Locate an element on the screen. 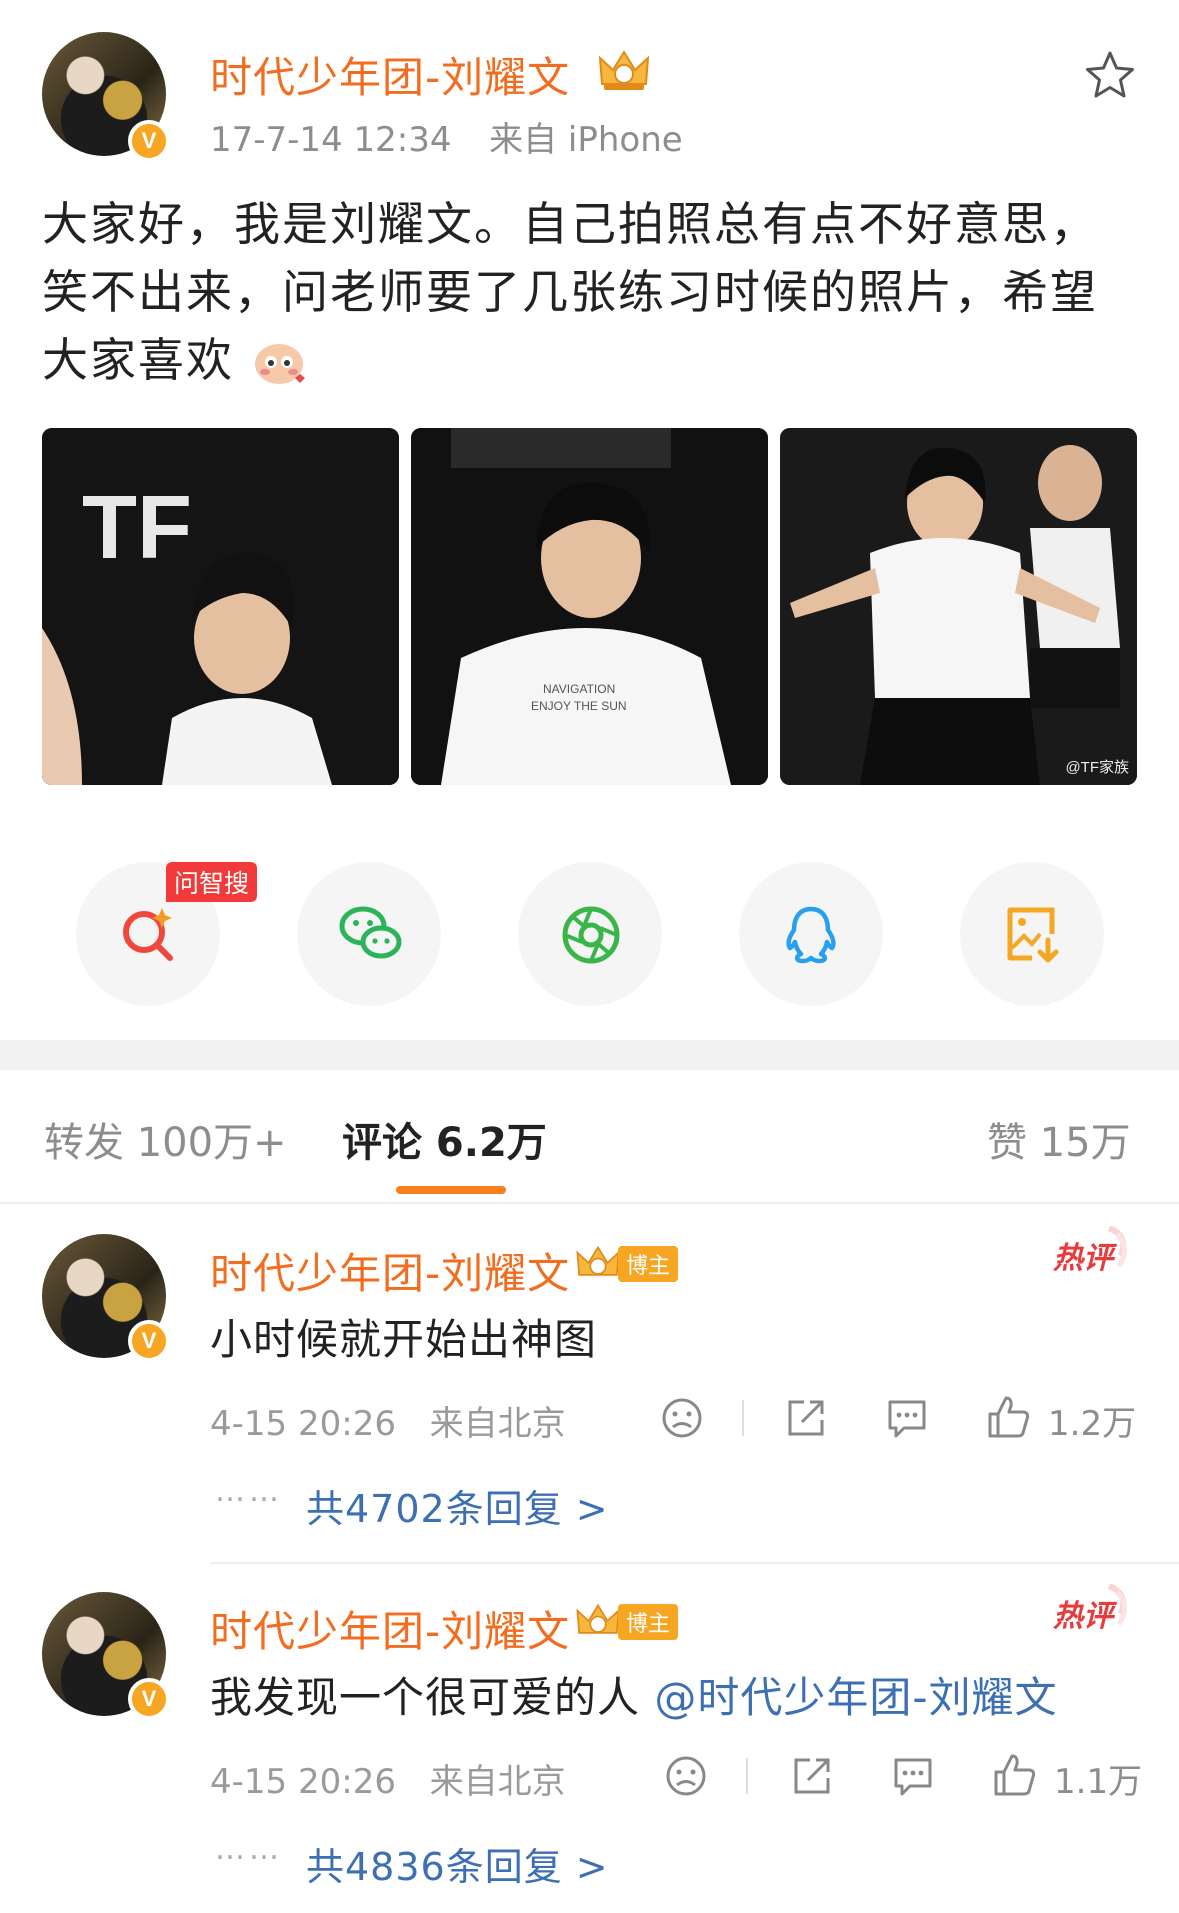 The image size is (1179, 1913). post-photo-1: TF is located at coordinates (220, 606).